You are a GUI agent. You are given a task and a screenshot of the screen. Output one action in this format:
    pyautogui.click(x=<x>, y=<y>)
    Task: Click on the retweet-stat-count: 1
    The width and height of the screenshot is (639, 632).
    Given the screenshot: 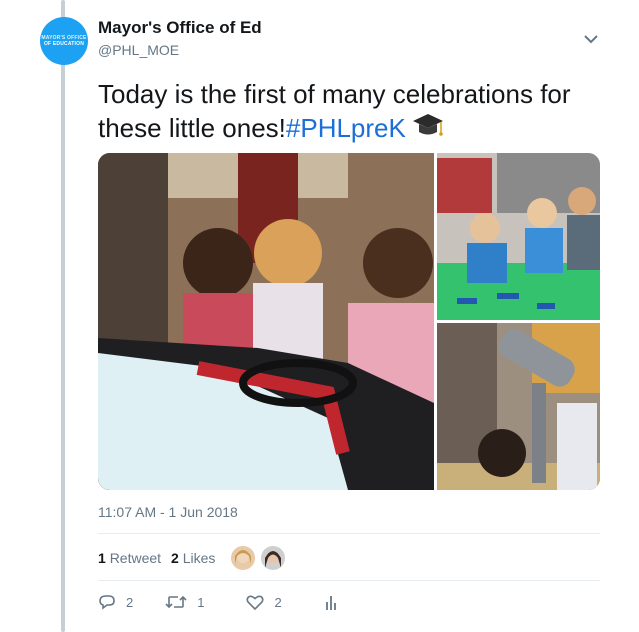 What is the action you would take?
    pyautogui.click(x=102, y=558)
    